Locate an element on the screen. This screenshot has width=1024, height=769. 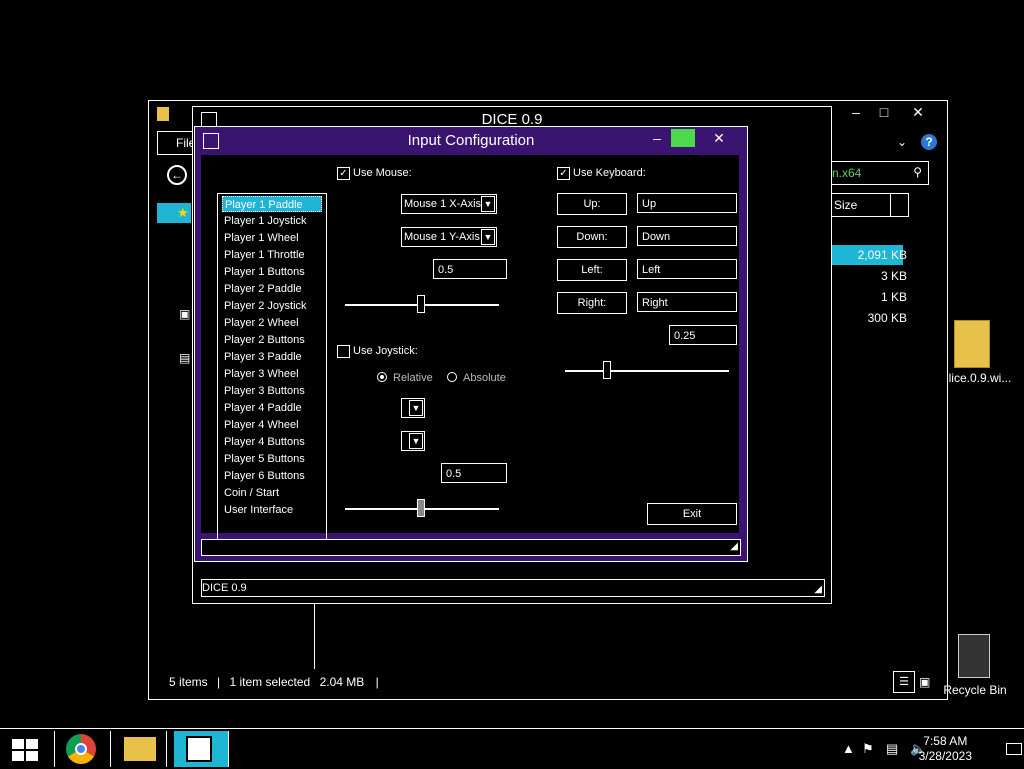
file-size: 2,091 KB is located at coordinates (882, 255).